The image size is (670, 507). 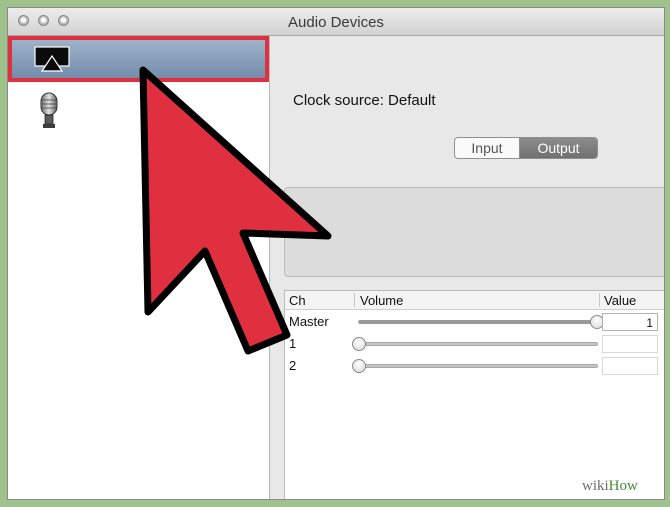 What do you see at coordinates (474, 300) in the screenshot?
I see `table-header: Ch Volume Value` at bounding box center [474, 300].